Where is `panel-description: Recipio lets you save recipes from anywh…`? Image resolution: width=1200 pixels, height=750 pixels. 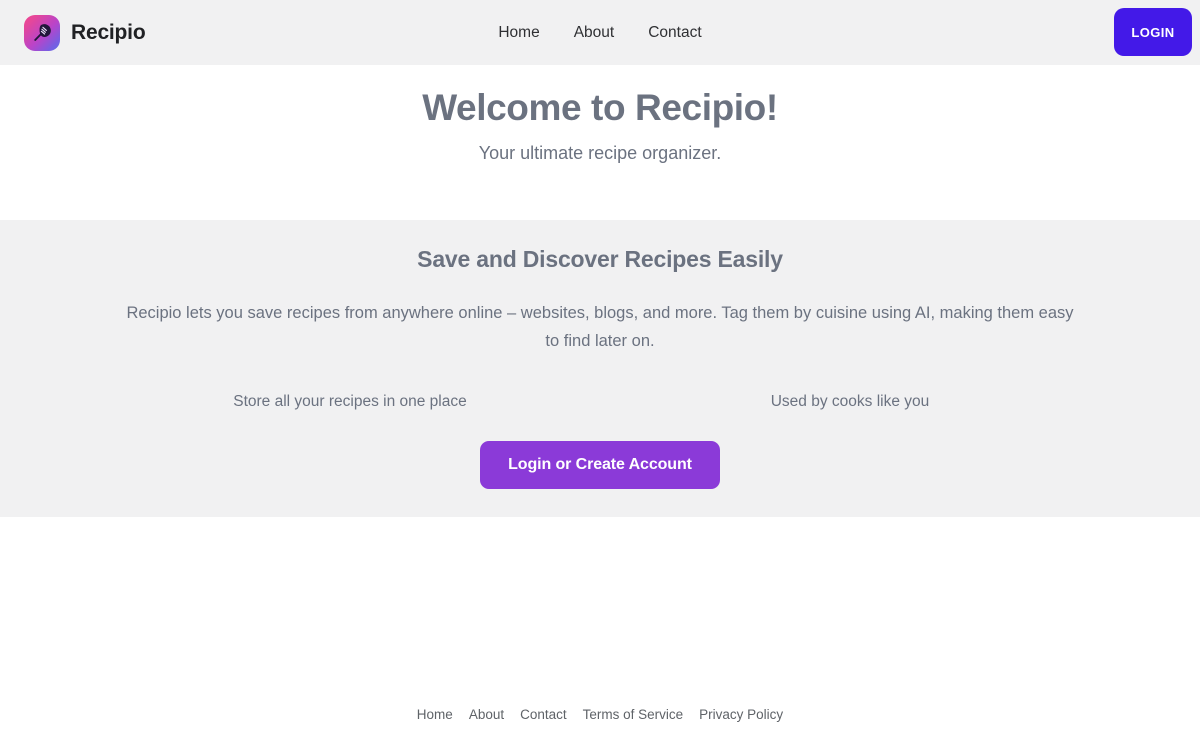 panel-description: Recipio lets you save recipes from anywh… is located at coordinates (600, 327).